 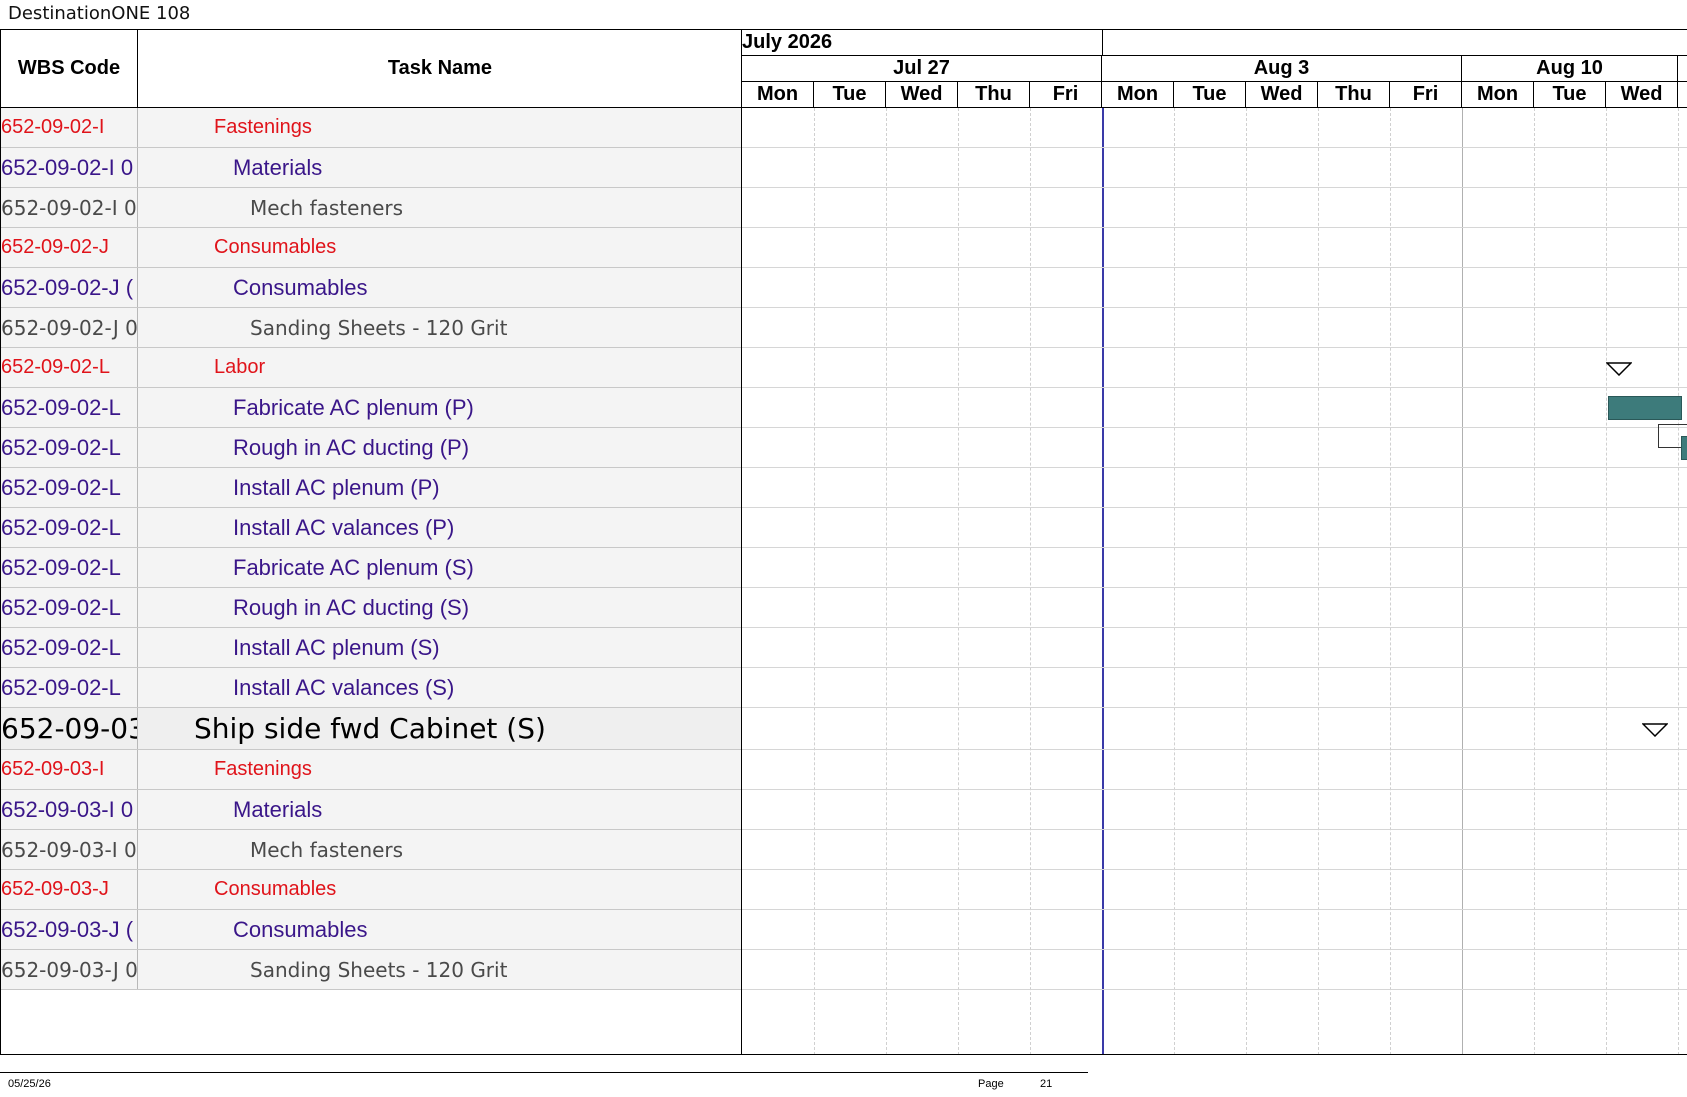 I want to click on task-row: 652-09-02-L Fabricate AC plenum (S), so click(x=371, y=568).